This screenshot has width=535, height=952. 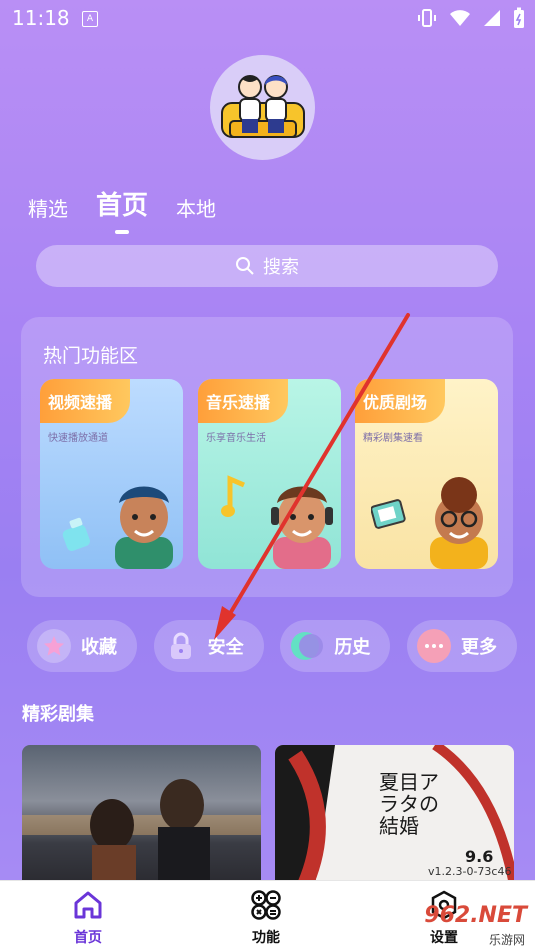 I want to click on more-icon, so click(x=433, y=646).